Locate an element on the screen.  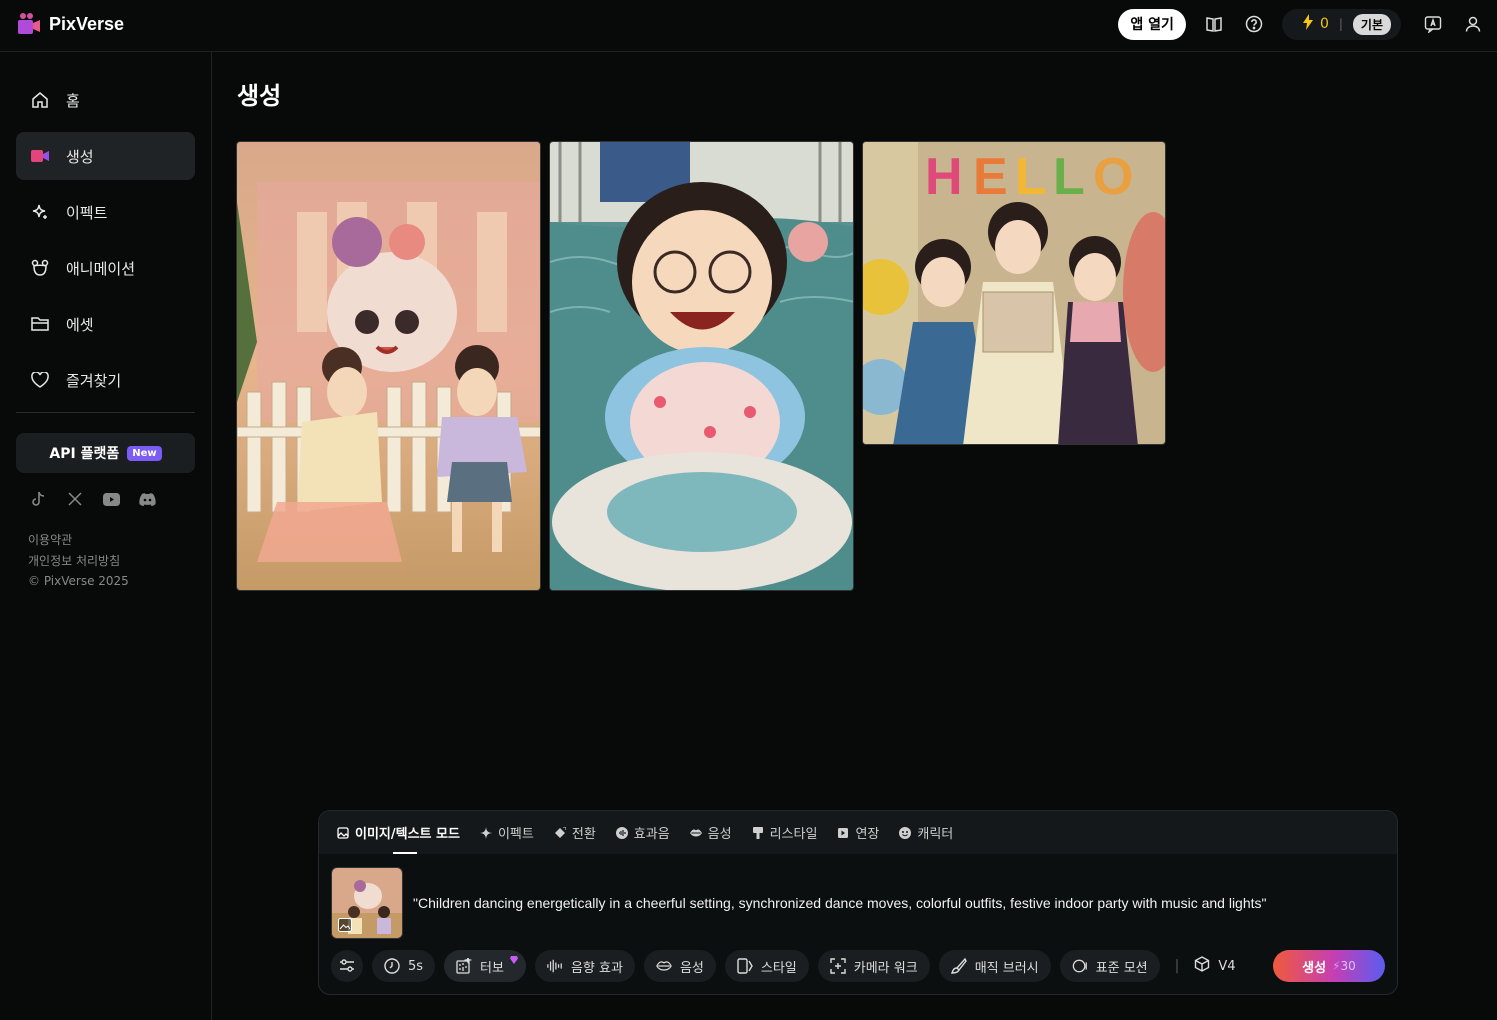
standard-motion-label: 표준 모션 is located at coordinates (1121, 968).